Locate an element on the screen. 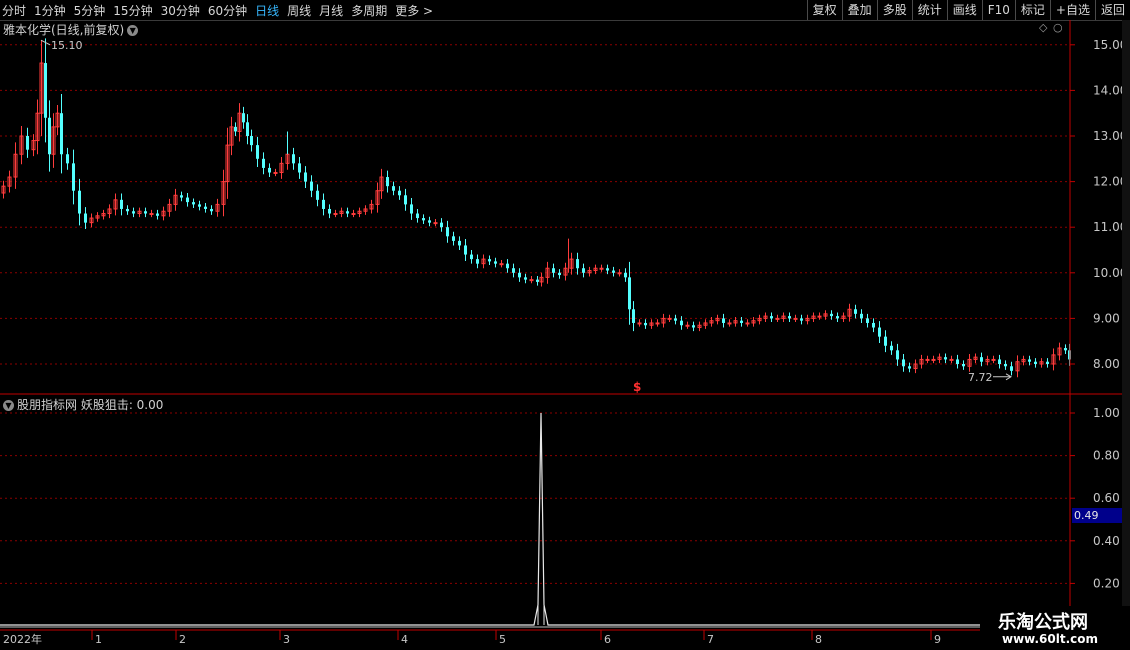 The height and width of the screenshot is (650, 1130). tab-60min: 60分钟 is located at coordinates (227, 10).